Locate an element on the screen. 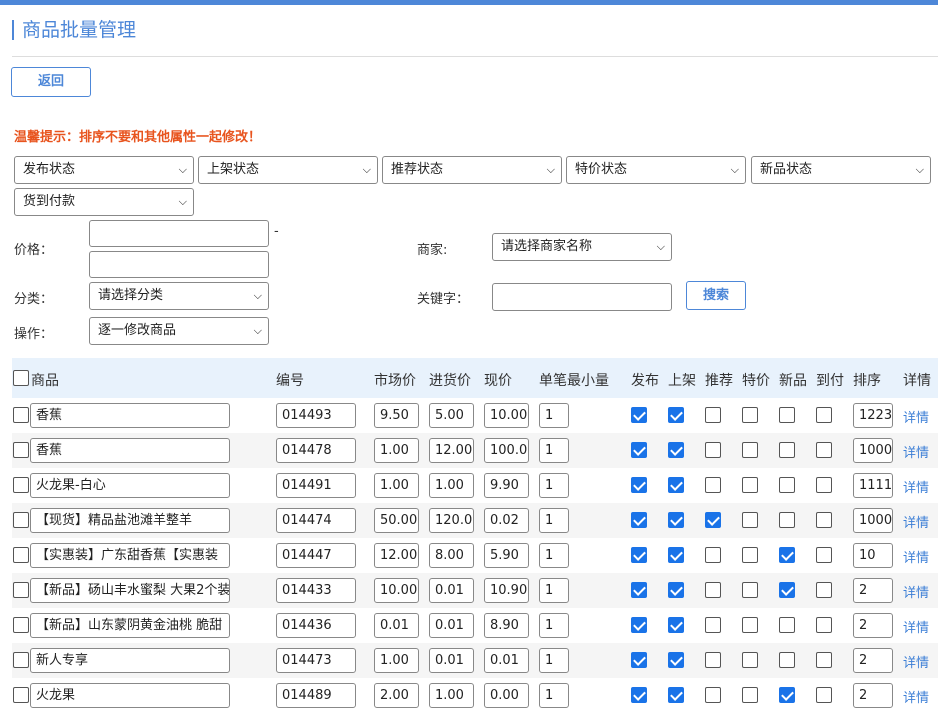 This screenshot has width=938, height=714. new-status-select: 新品状态 ⌵ is located at coordinates (841, 170).